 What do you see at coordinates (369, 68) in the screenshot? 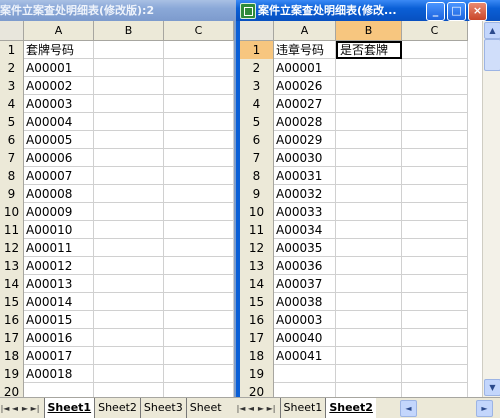
I see `cell-b2` at bounding box center [369, 68].